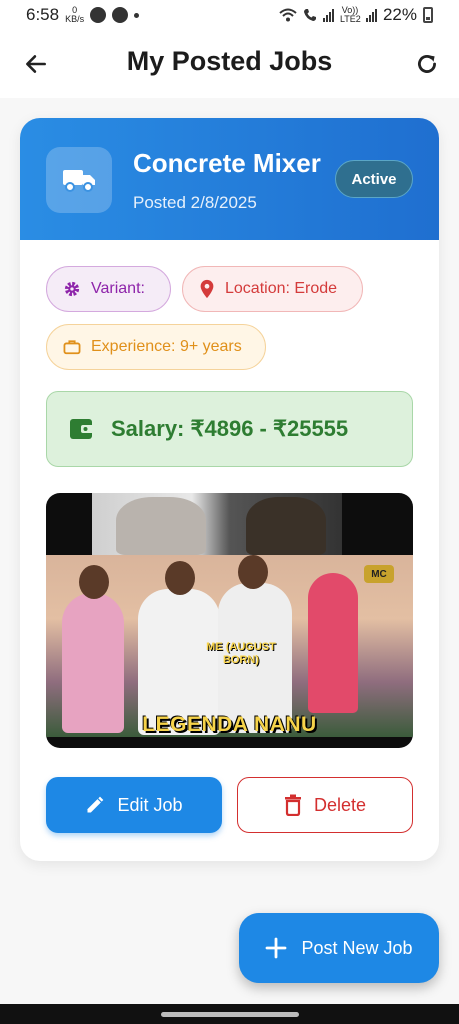  I want to click on salary-box: Salary: ₹4896 - ₹25555, so click(229, 429).